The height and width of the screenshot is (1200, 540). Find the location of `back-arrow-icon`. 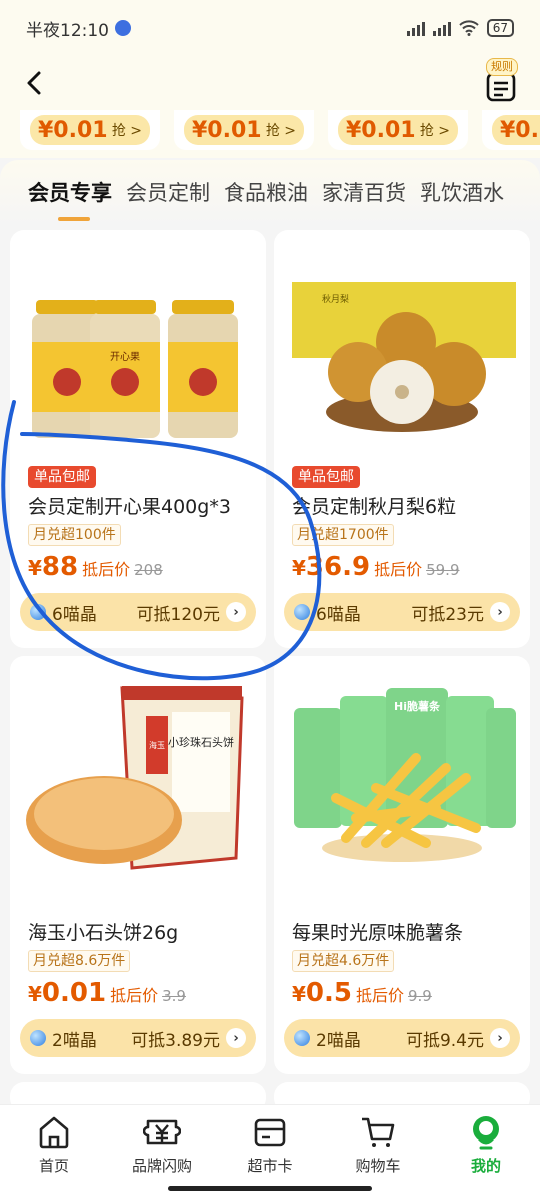

back-arrow-icon is located at coordinates (35, 83).